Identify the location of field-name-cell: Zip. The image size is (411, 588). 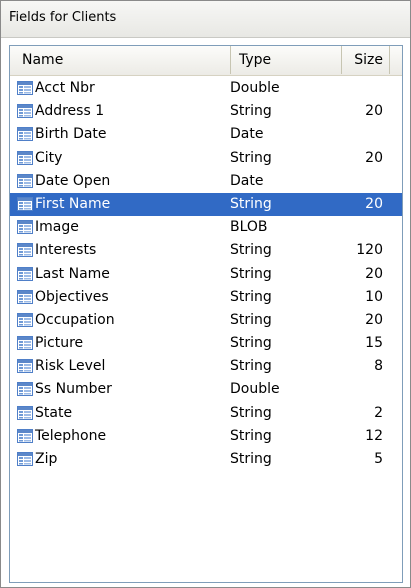
(123, 459).